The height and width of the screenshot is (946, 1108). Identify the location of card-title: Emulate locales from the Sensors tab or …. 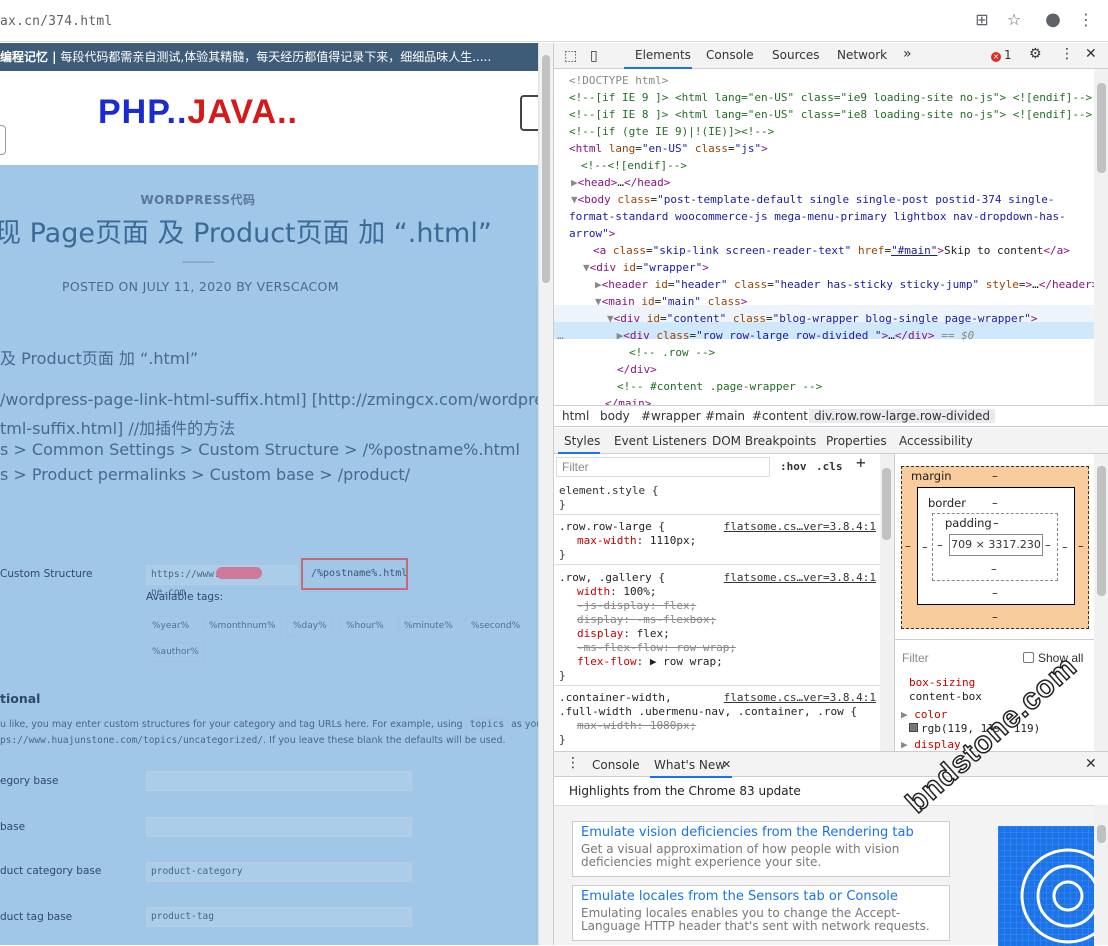
(761, 896).